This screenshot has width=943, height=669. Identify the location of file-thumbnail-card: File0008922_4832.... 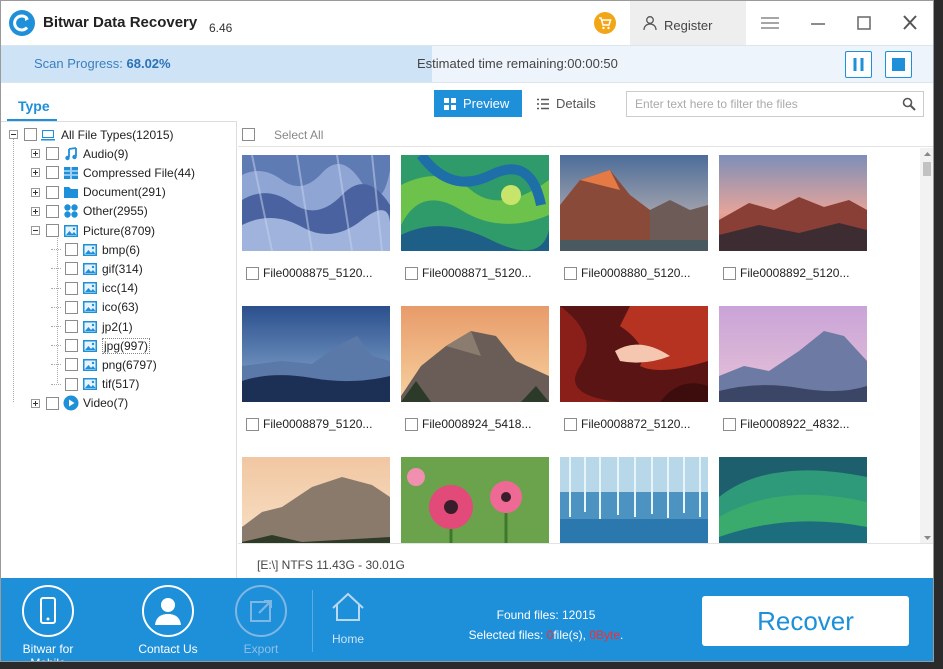
(791, 369).